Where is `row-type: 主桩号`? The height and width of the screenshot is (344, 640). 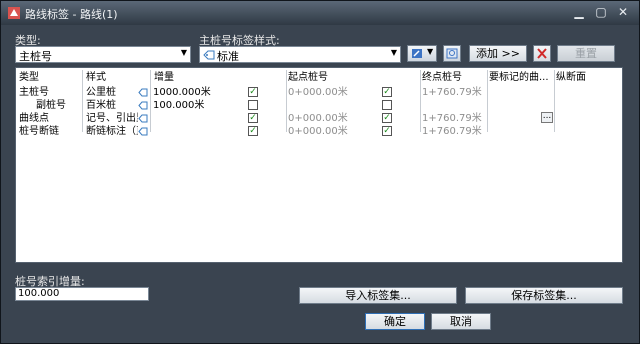 row-type: 主桩号 is located at coordinates (34, 92).